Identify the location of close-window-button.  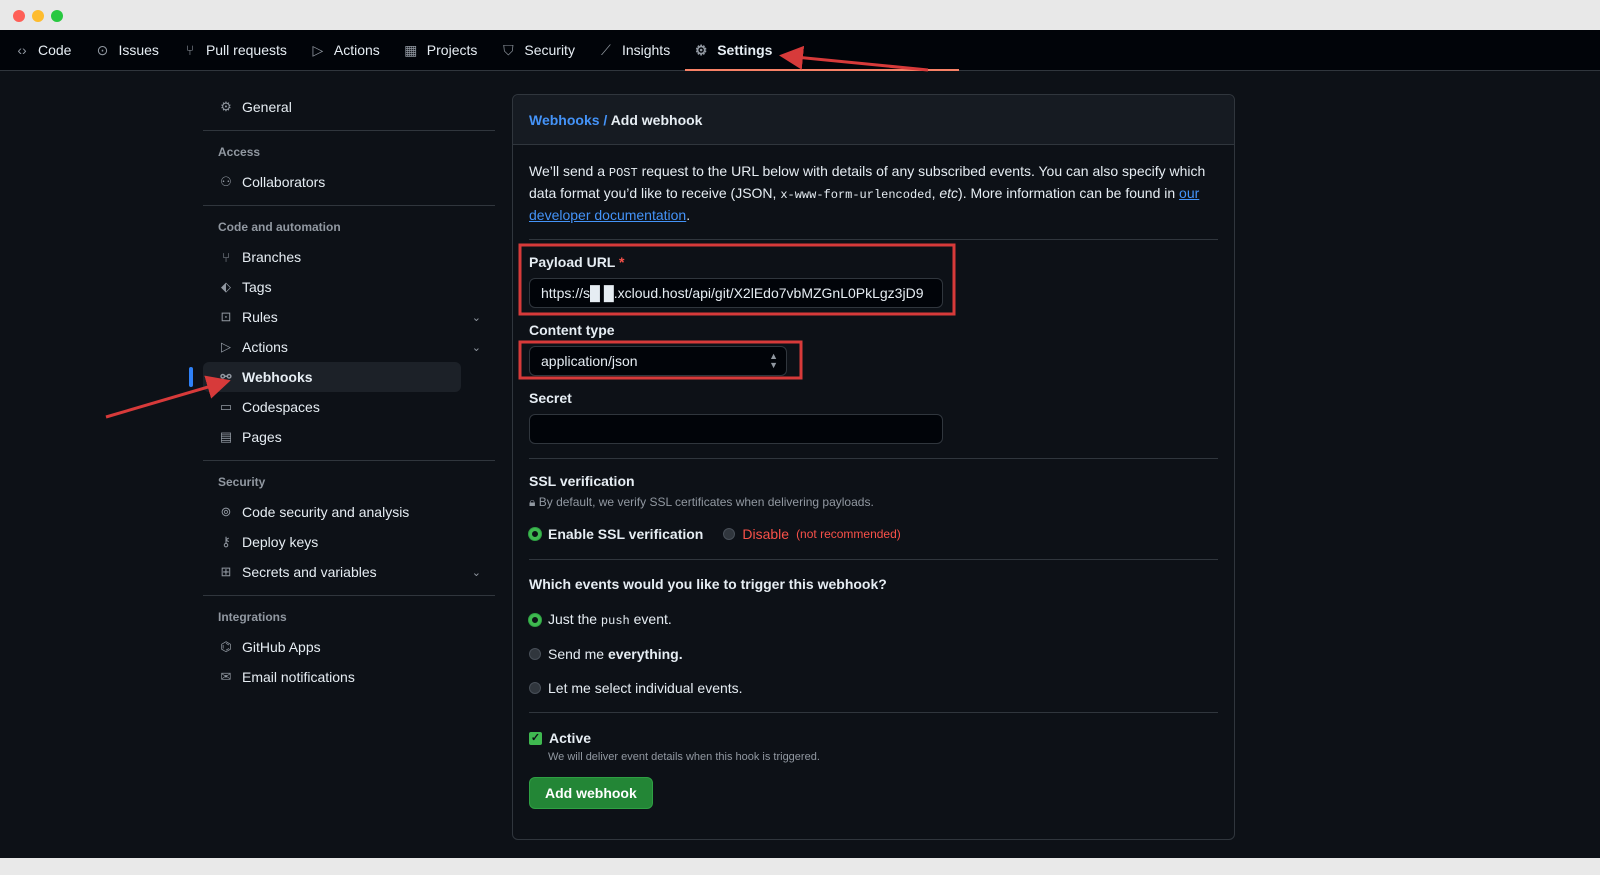
(19, 16).